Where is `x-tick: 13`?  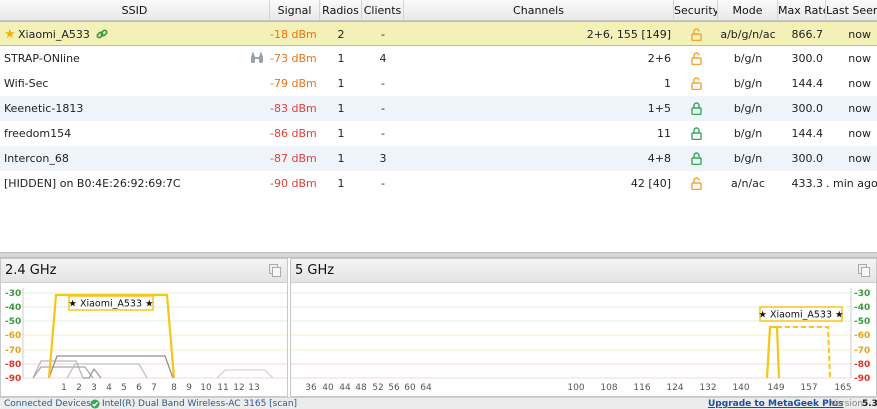 x-tick: 13 is located at coordinates (253, 388).